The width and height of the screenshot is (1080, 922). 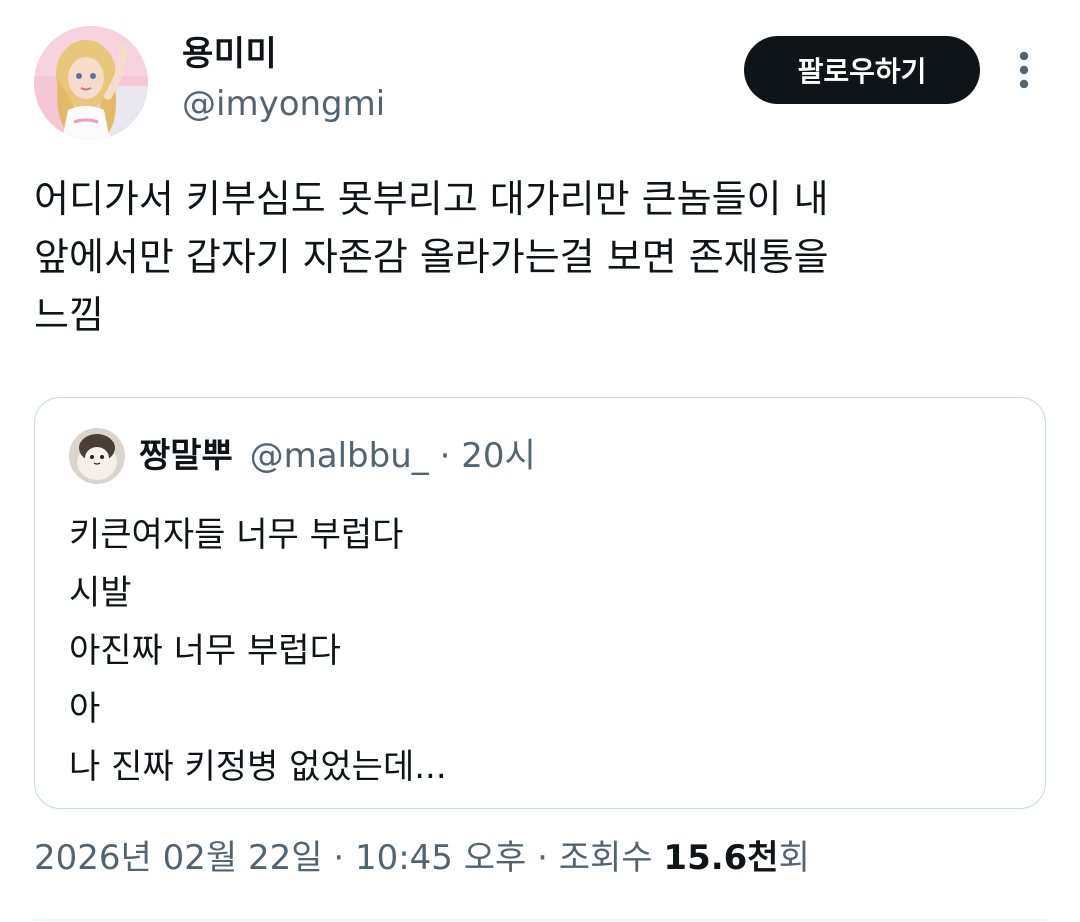 What do you see at coordinates (440, 858) in the screenshot?
I see `tweet-time: 10:45 오후` at bounding box center [440, 858].